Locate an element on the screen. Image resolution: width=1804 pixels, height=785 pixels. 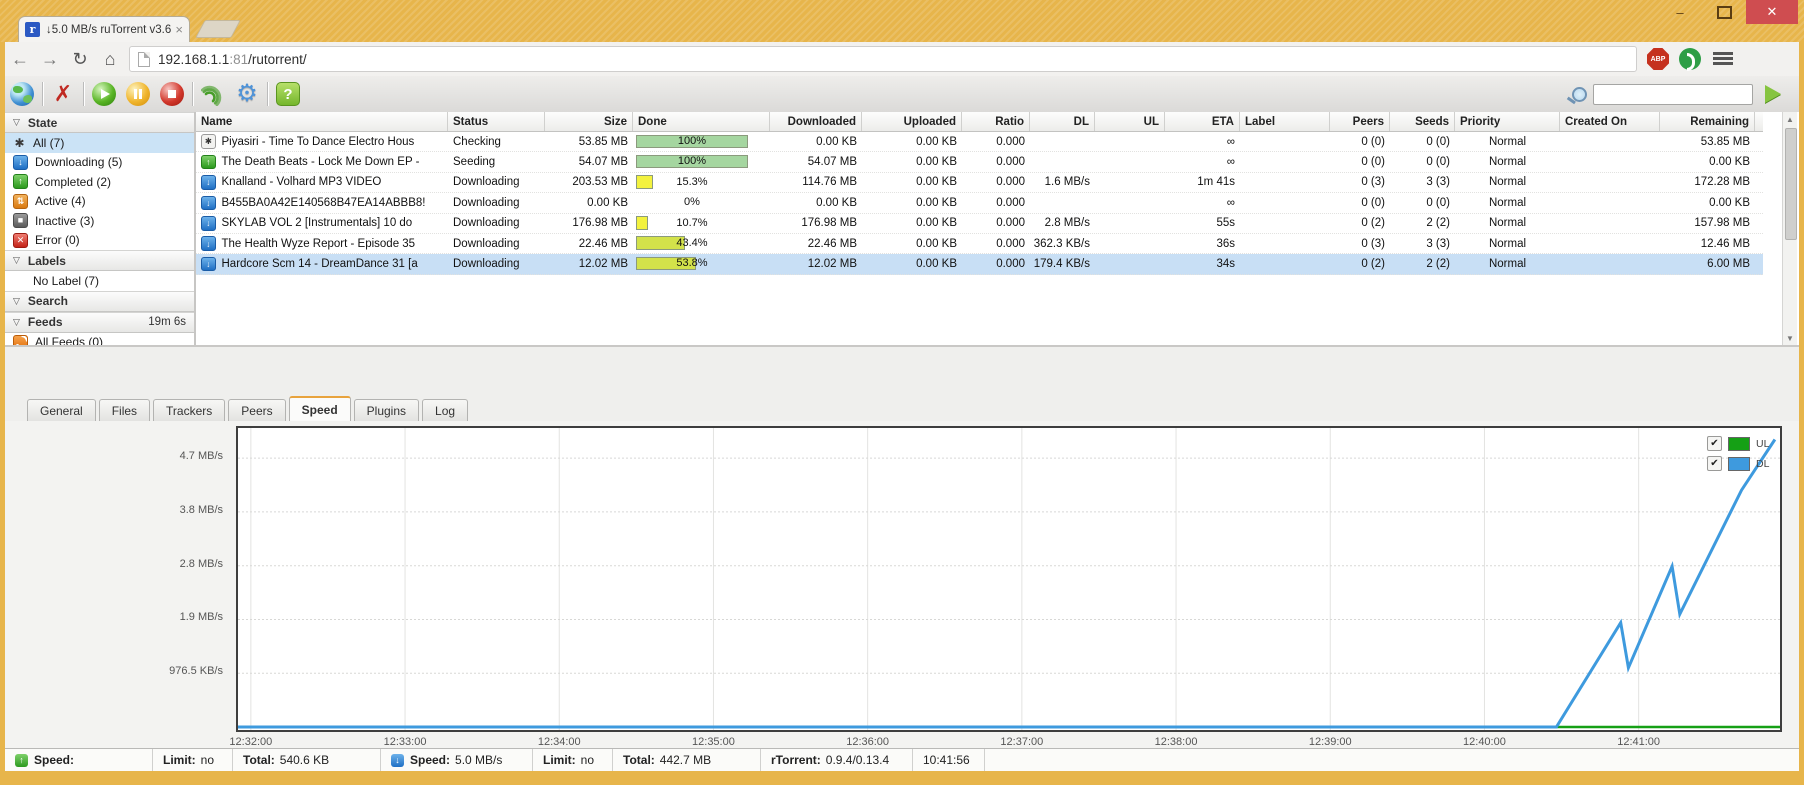
sidebar-section-title: Search is located at coordinates (47, 301).